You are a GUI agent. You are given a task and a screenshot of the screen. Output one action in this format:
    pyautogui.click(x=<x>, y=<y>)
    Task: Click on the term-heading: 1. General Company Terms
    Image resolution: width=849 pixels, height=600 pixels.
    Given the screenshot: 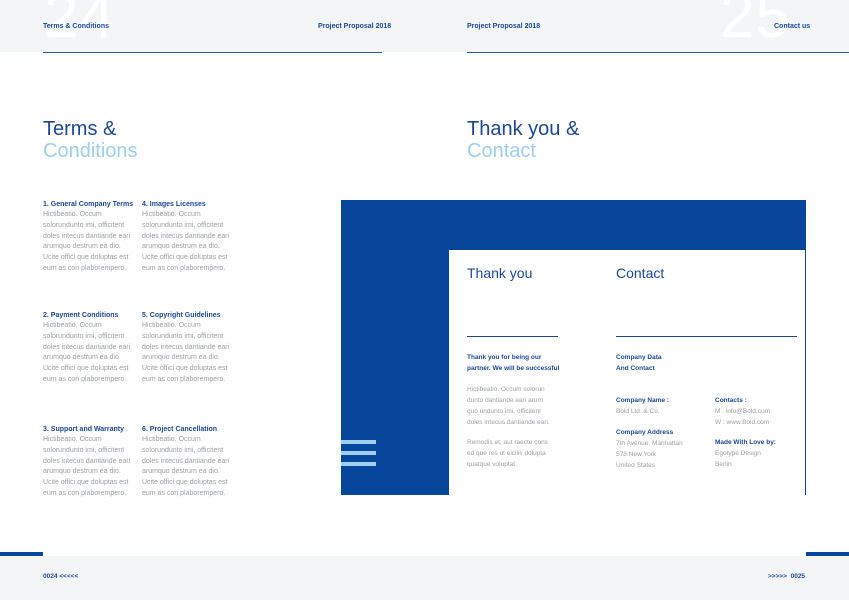 What is the action you would take?
    pyautogui.click(x=88, y=204)
    